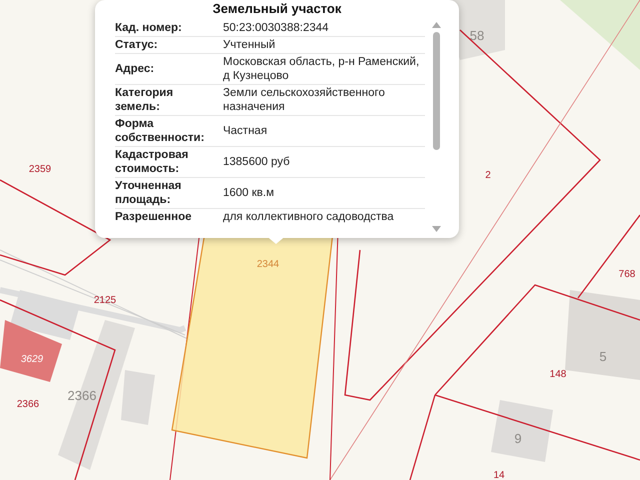 The image size is (640, 480). I want to click on field-value: Московская область, р-н Раменский, д Кузнецово, so click(321, 69).